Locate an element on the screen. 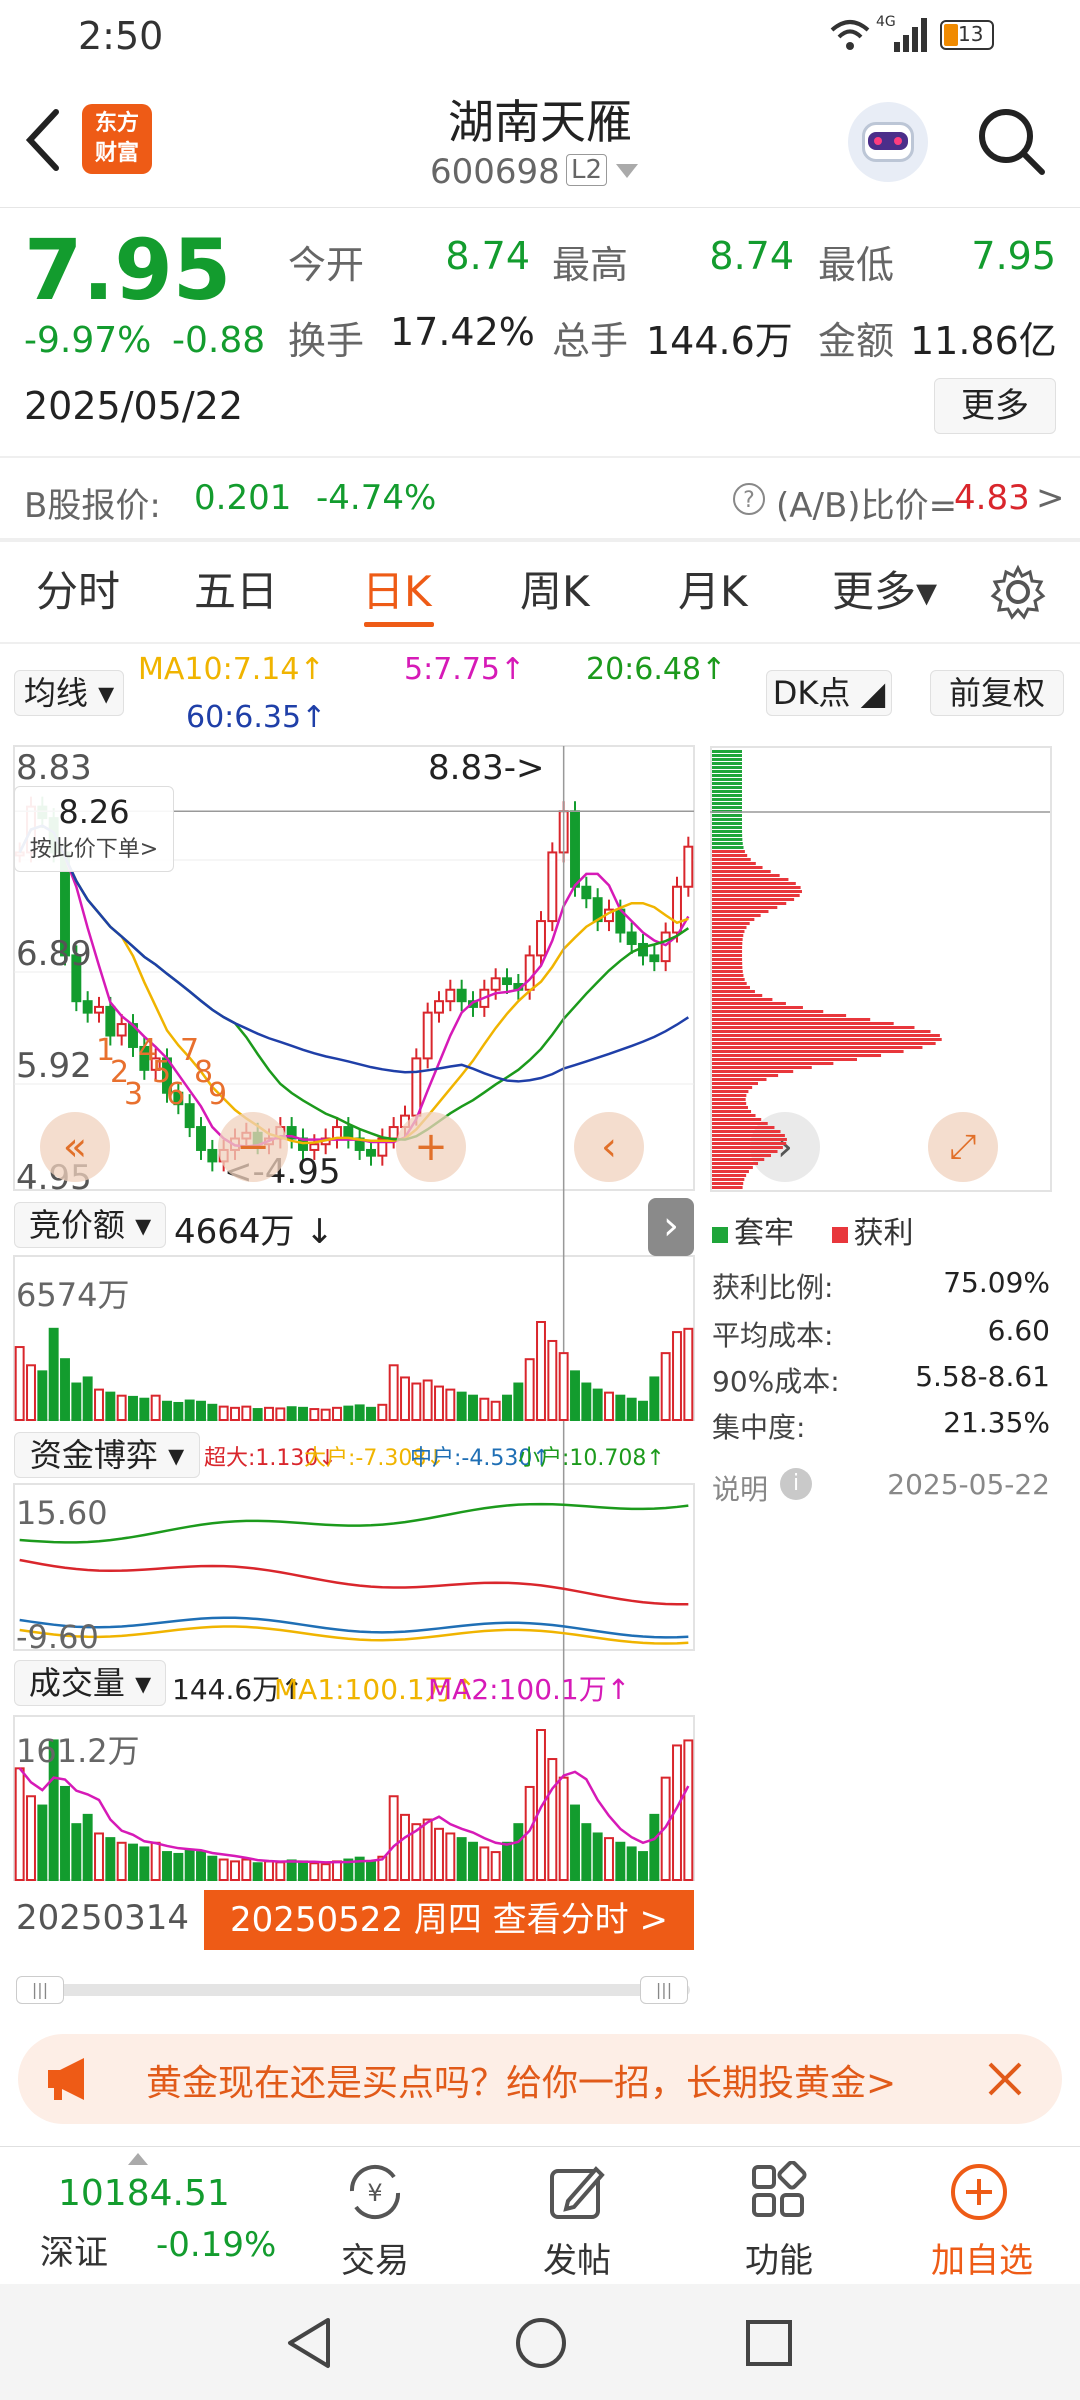  nav-back-icon is located at coordinates (309, 2343).